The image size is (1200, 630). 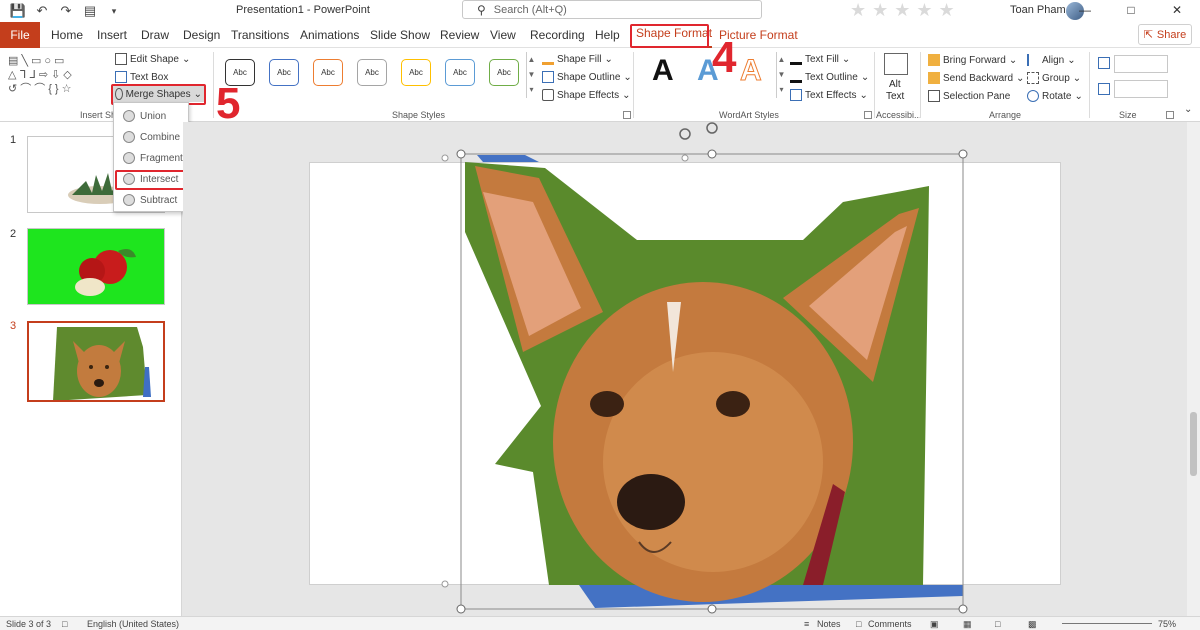 What do you see at coordinates (503, 35) in the screenshot?
I see `tab-view: View` at bounding box center [503, 35].